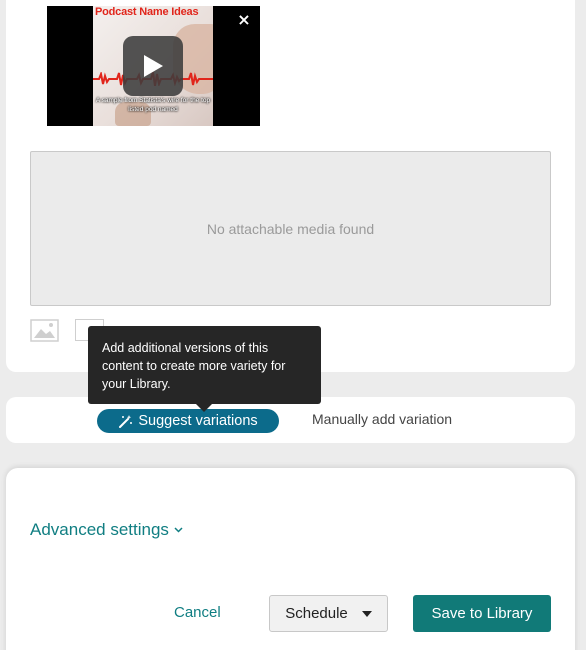  I want to click on suggest-variations-button: Suggest variations, so click(188, 421).